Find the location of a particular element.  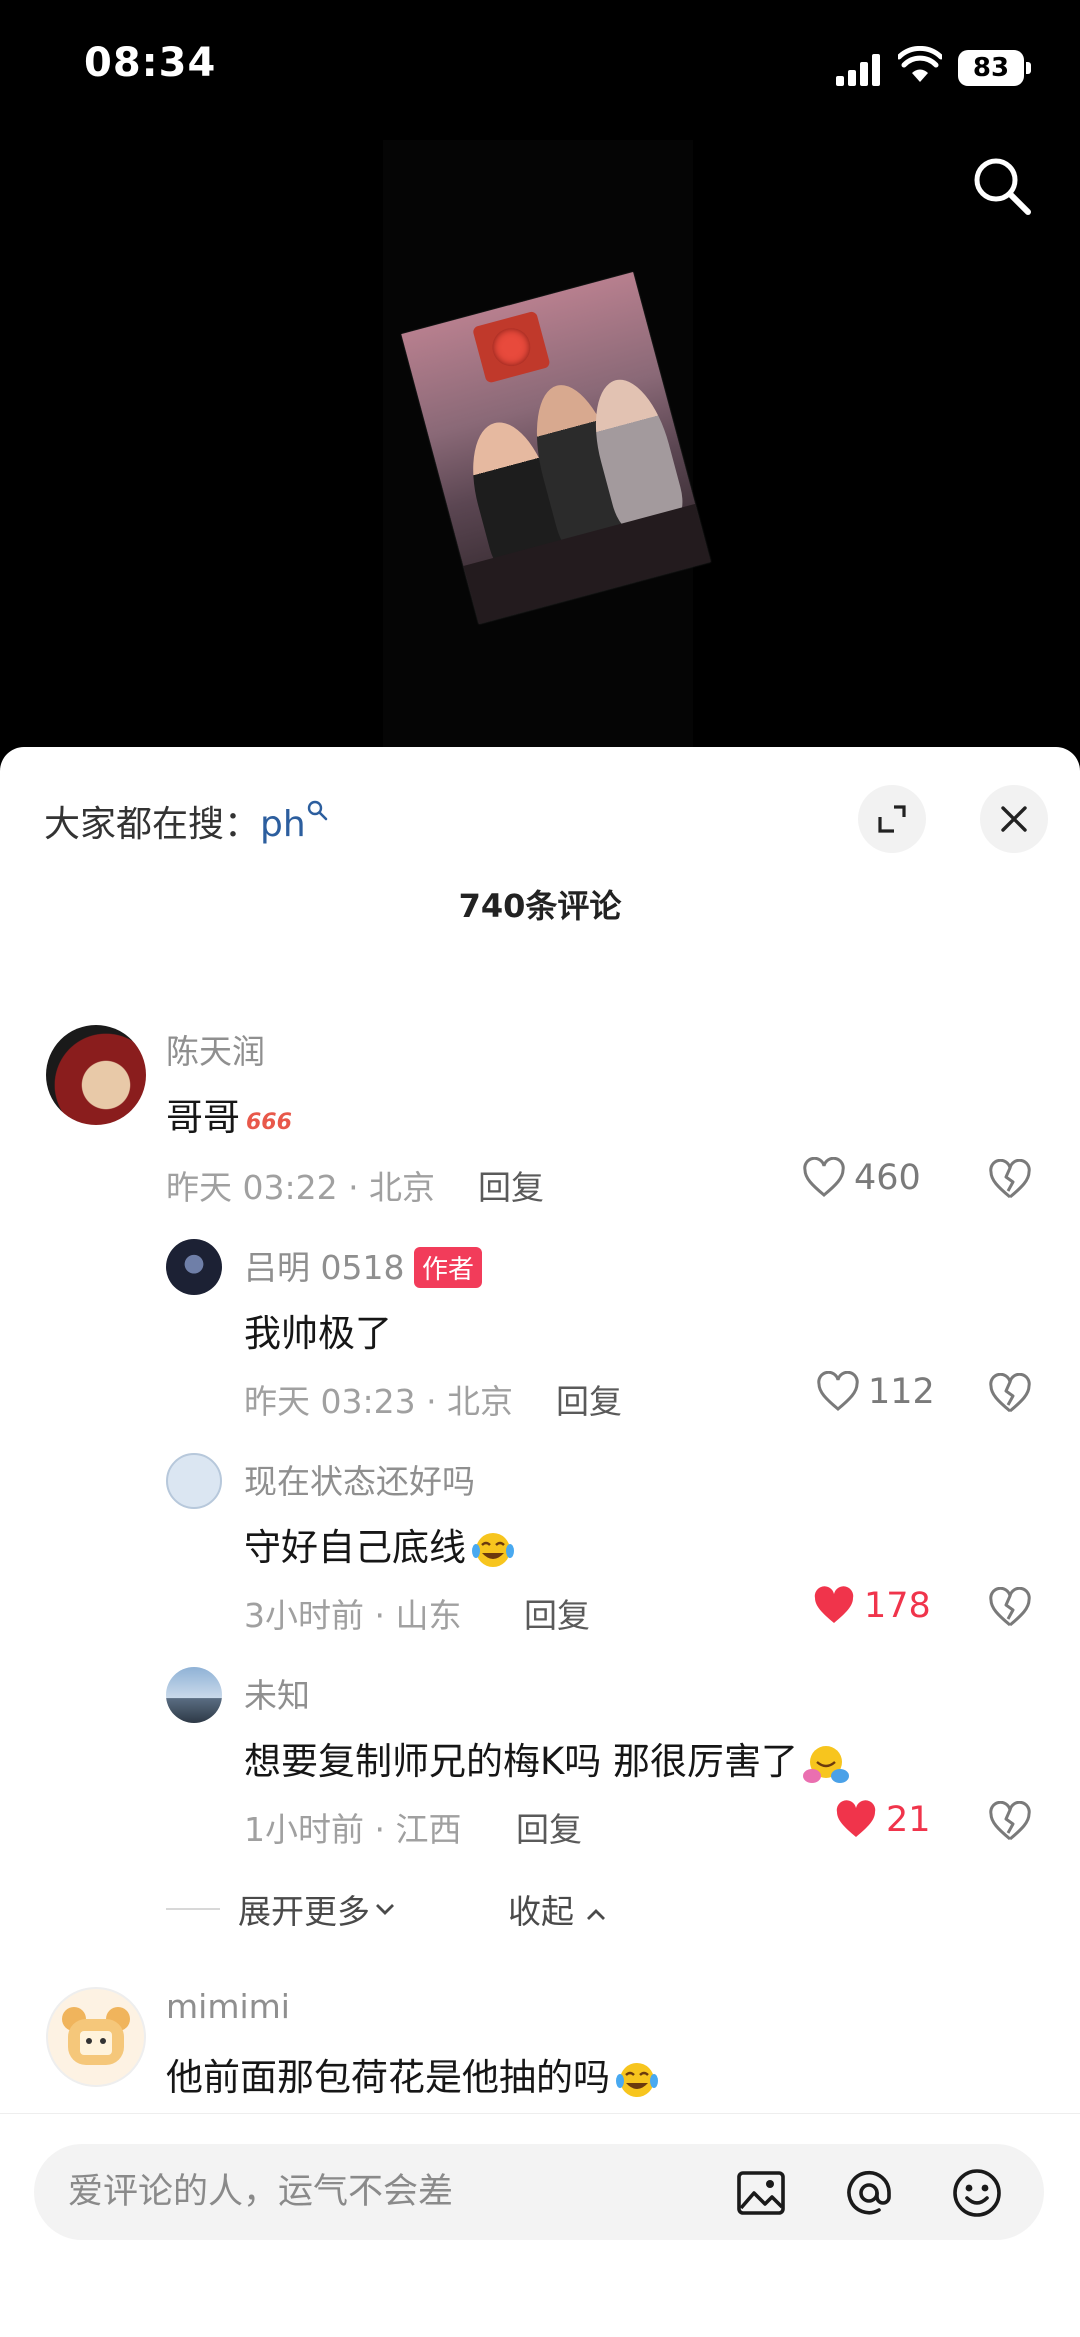

comment-text-content: 他前面那包荷花是他抽的吗 is located at coordinates (388, 2077).